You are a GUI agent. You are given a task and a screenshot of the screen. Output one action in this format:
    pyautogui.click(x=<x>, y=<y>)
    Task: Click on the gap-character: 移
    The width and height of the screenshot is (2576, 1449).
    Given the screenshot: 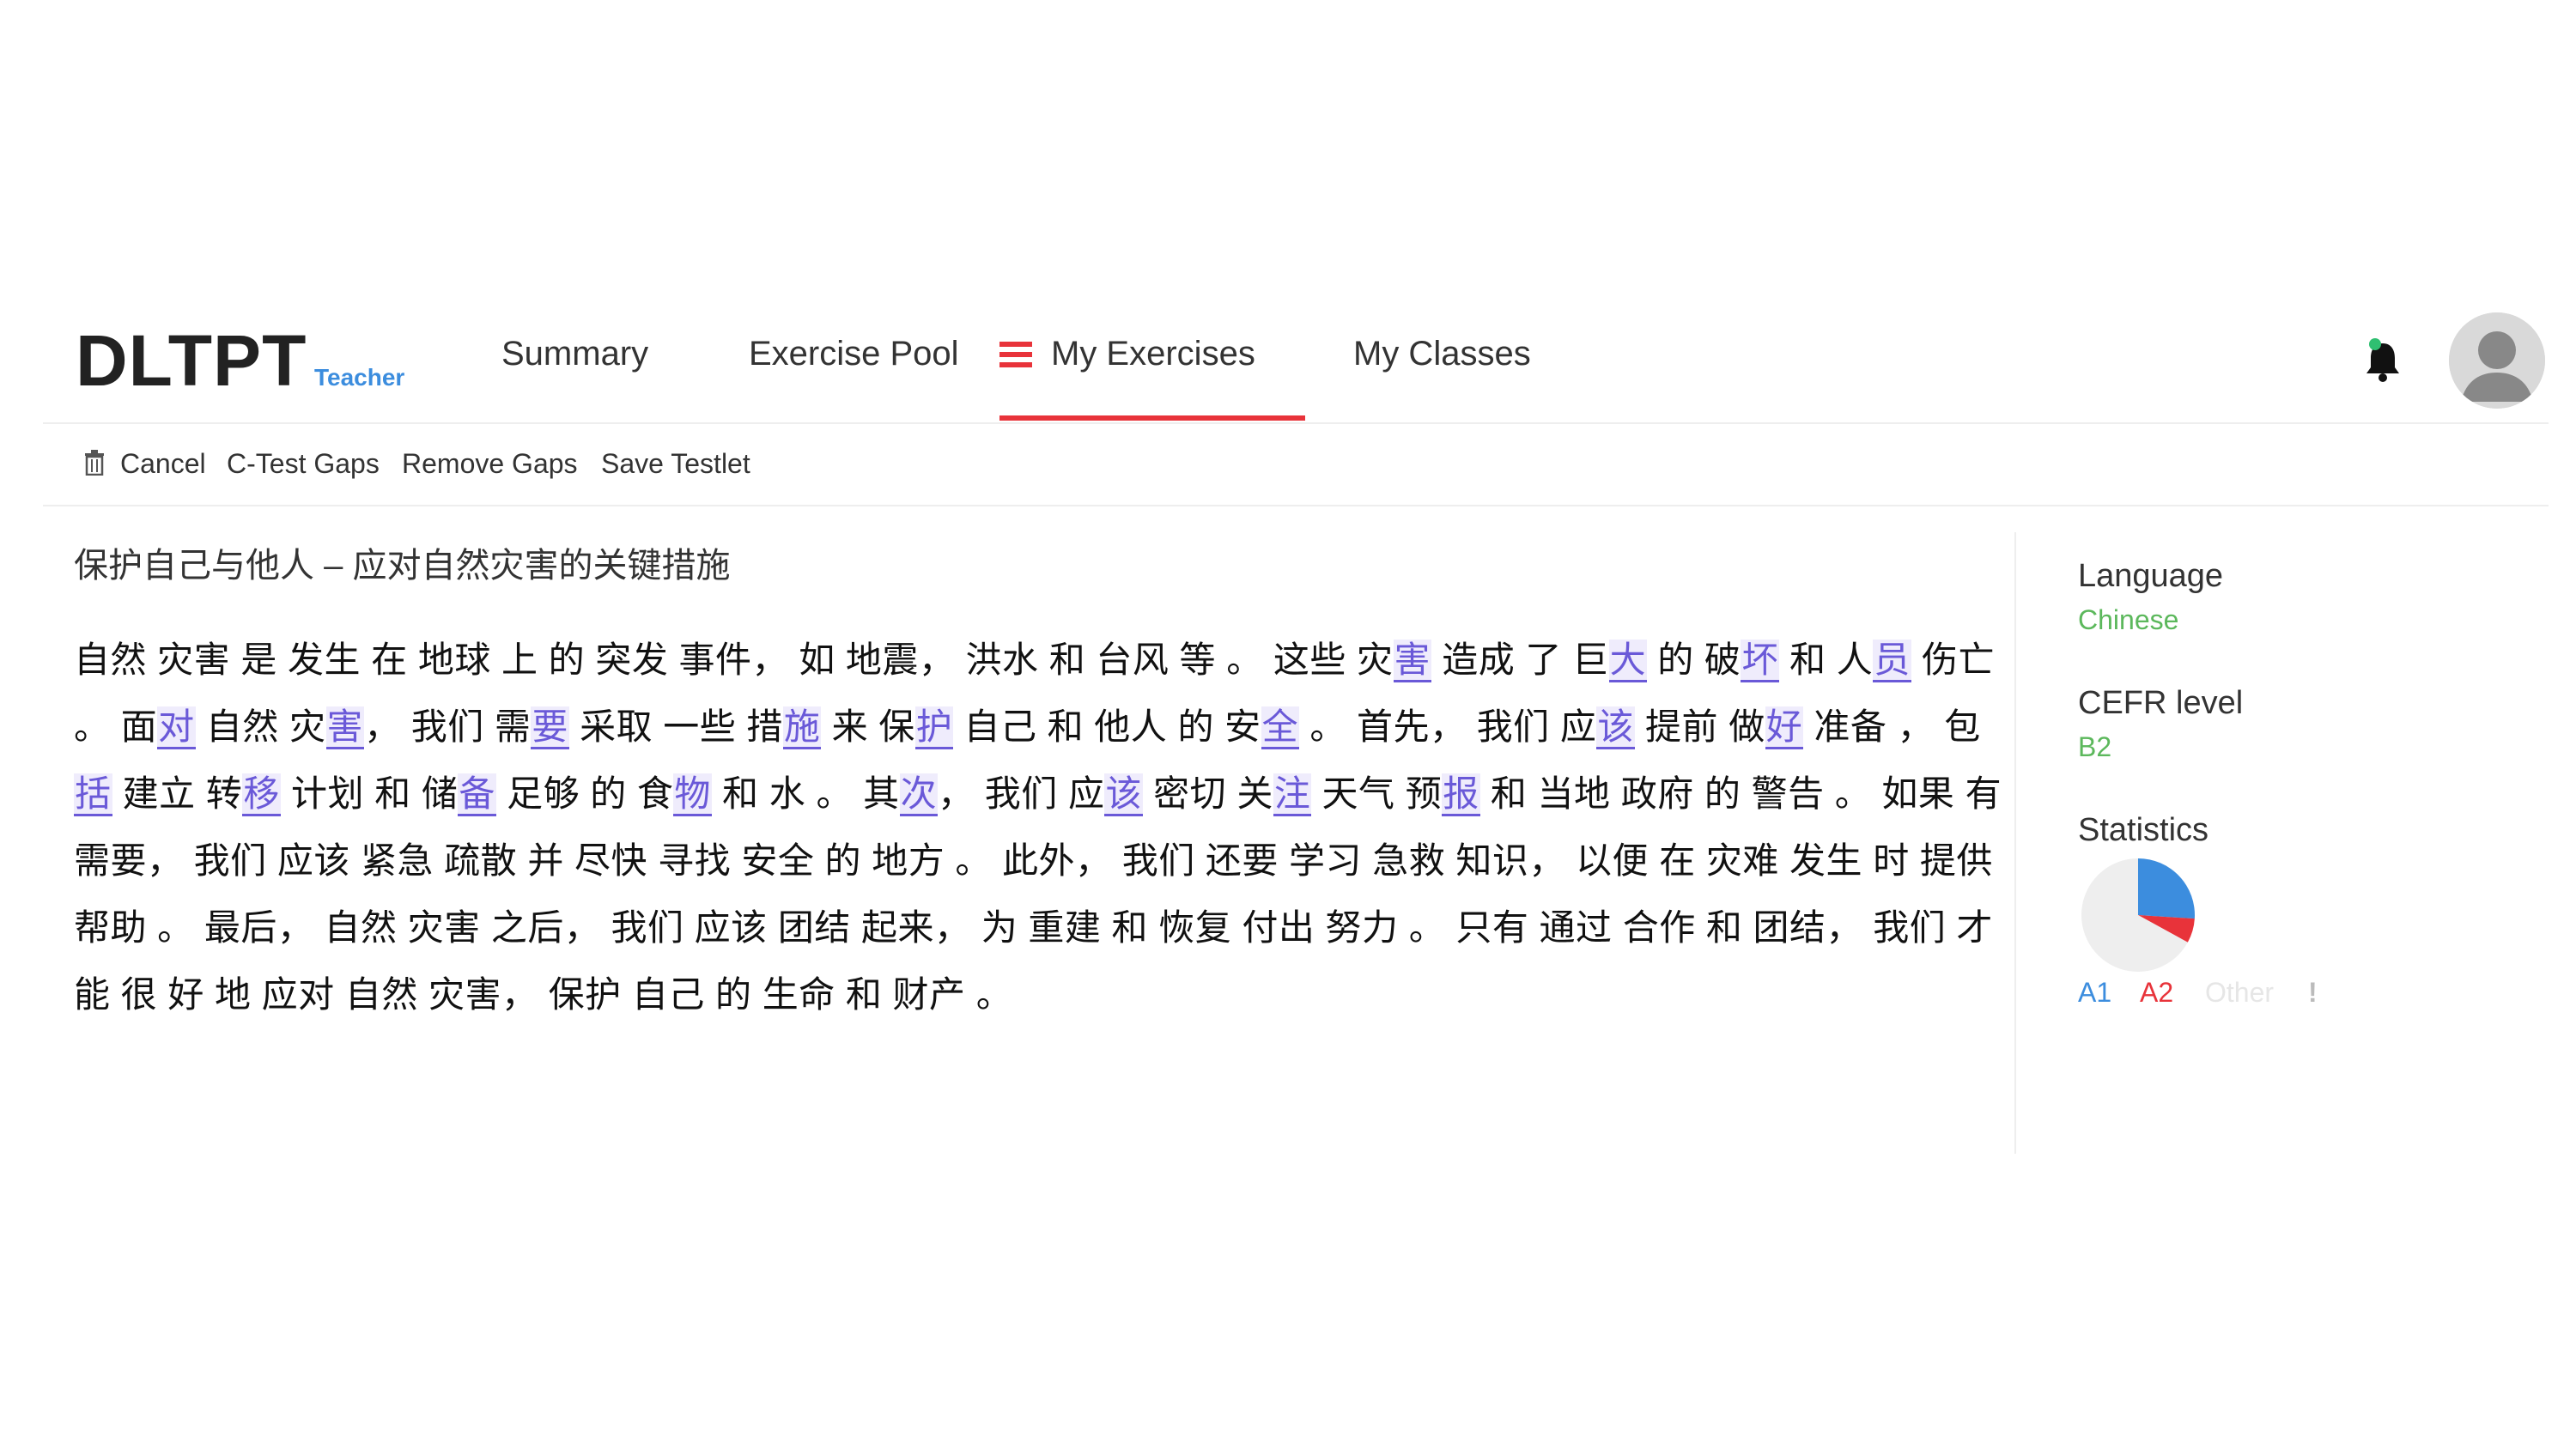 What is the action you would take?
    pyautogui.click(x=261, y=794)
    